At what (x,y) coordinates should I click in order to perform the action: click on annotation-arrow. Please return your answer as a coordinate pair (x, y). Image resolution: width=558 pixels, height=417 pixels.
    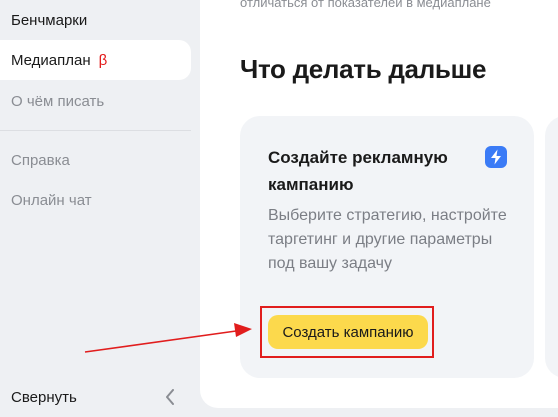
    Looking at the image, I should click on (168, 338).